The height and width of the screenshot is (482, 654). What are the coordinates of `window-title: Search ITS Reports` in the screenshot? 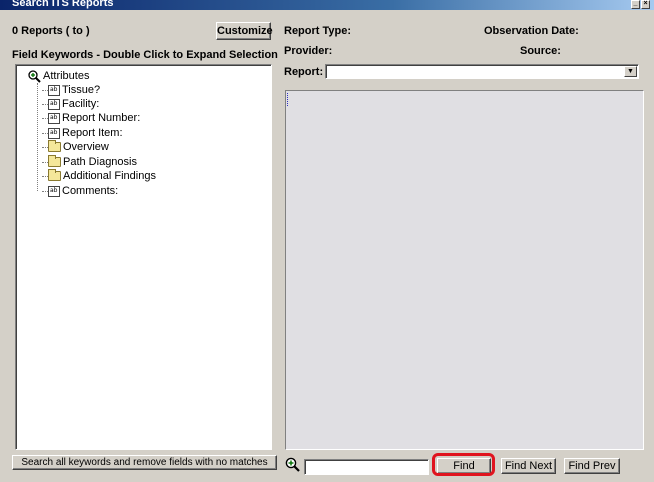 It's located at (63, 4).